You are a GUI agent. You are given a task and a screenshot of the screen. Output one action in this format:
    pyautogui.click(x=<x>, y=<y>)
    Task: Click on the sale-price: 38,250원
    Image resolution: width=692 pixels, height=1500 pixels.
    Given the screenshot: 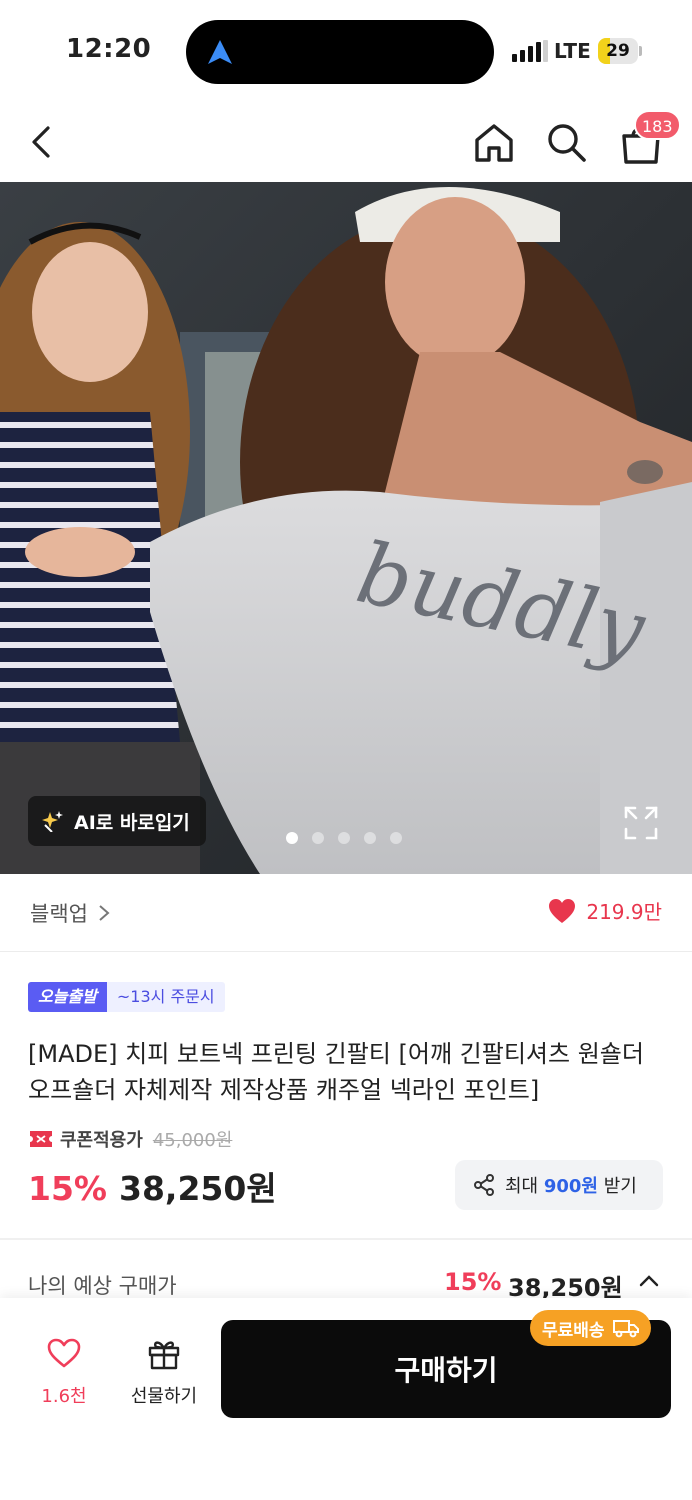 What is the action you would take?
    pyautogui.click(x=198, y=1188)
    